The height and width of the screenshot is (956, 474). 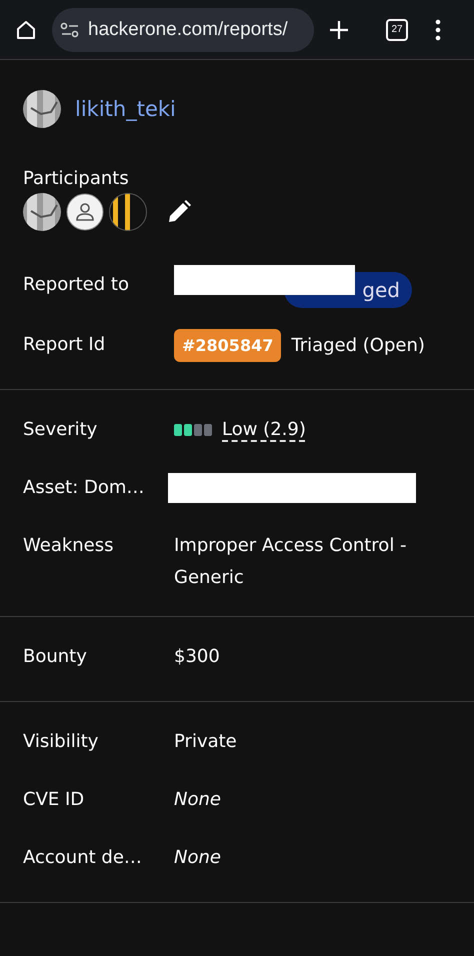 I want to click on field-label: Reported to, so click(x=76, y=285).